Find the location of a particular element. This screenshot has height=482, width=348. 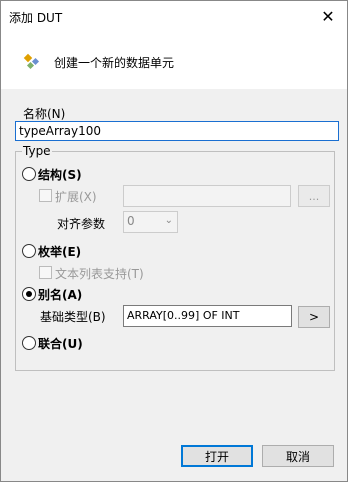

window-title: 添加 DUT is located at coordinates (36, 18).